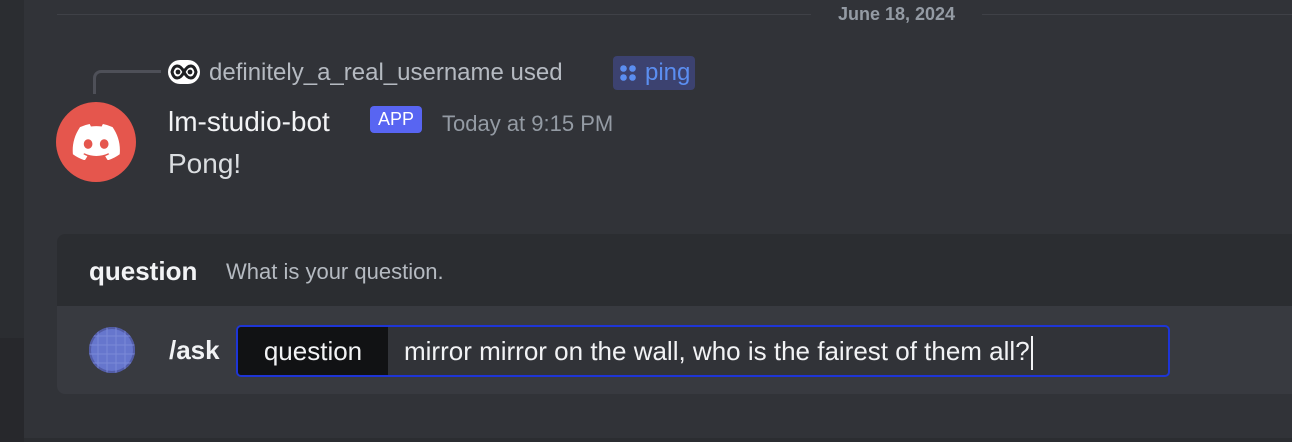  Describe the element at coordinates (143, 271) in the screenshot. I see `option-name: question` at that location.